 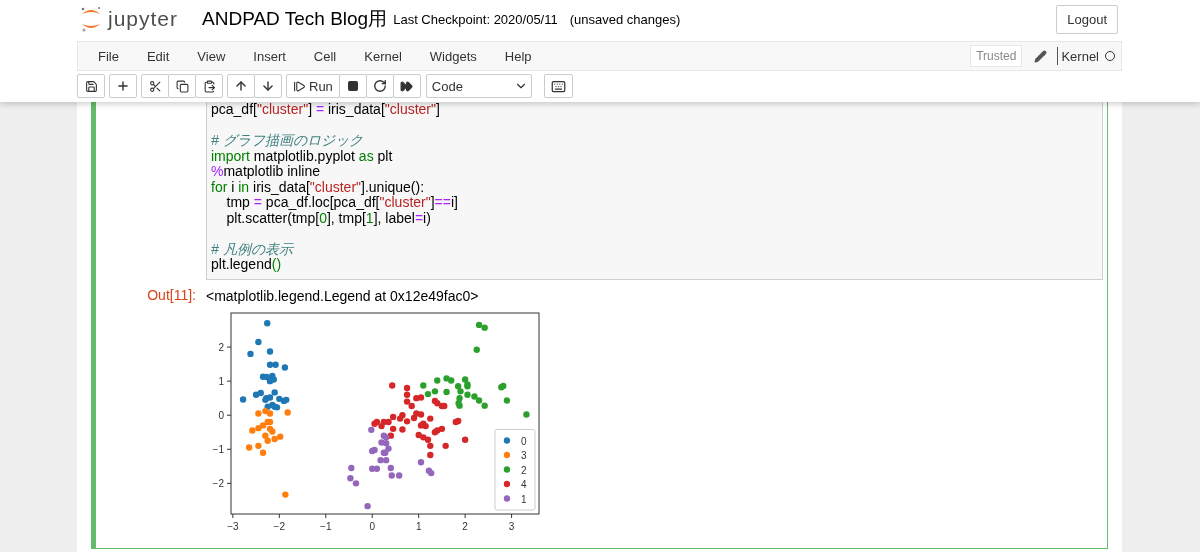 What do you see at coordinates (524, 484) in the screenshot?
I see `legend-label: 4` at bounding box center [524, 484].